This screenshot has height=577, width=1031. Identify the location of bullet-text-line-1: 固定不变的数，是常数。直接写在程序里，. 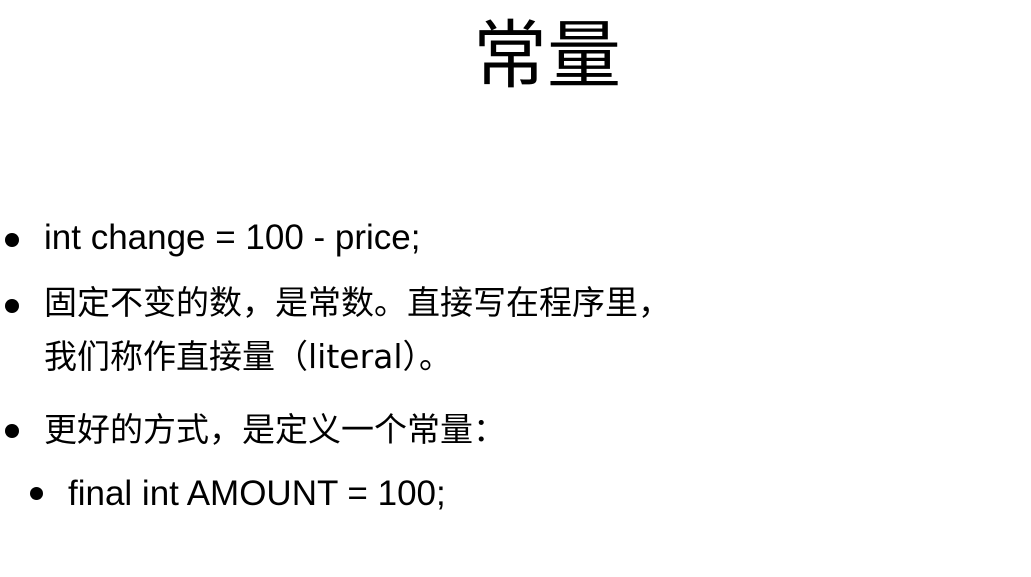
(357, 302).